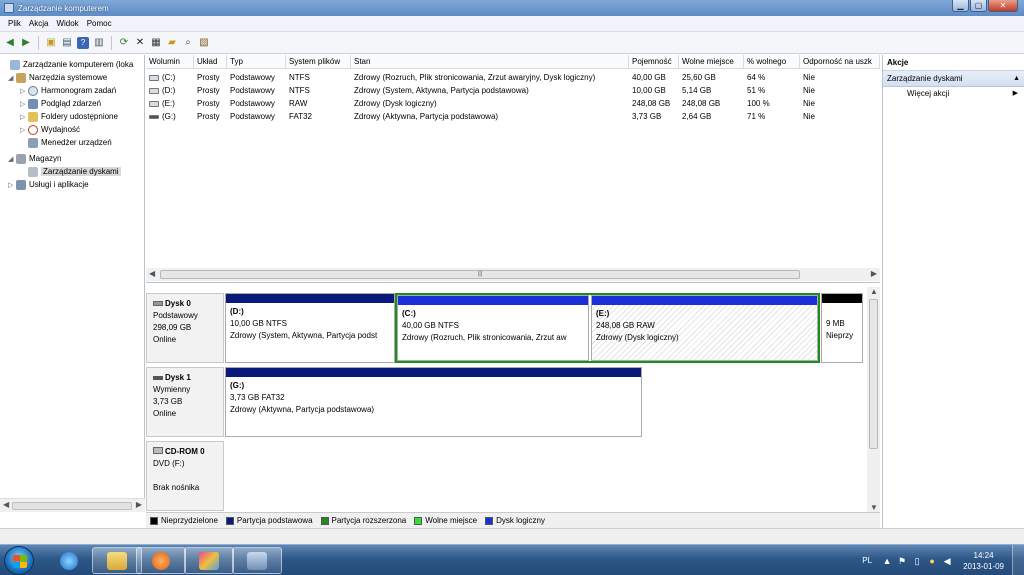  I want to click on more-actions-item: Więcej akcji ▶, so click(953, 94).